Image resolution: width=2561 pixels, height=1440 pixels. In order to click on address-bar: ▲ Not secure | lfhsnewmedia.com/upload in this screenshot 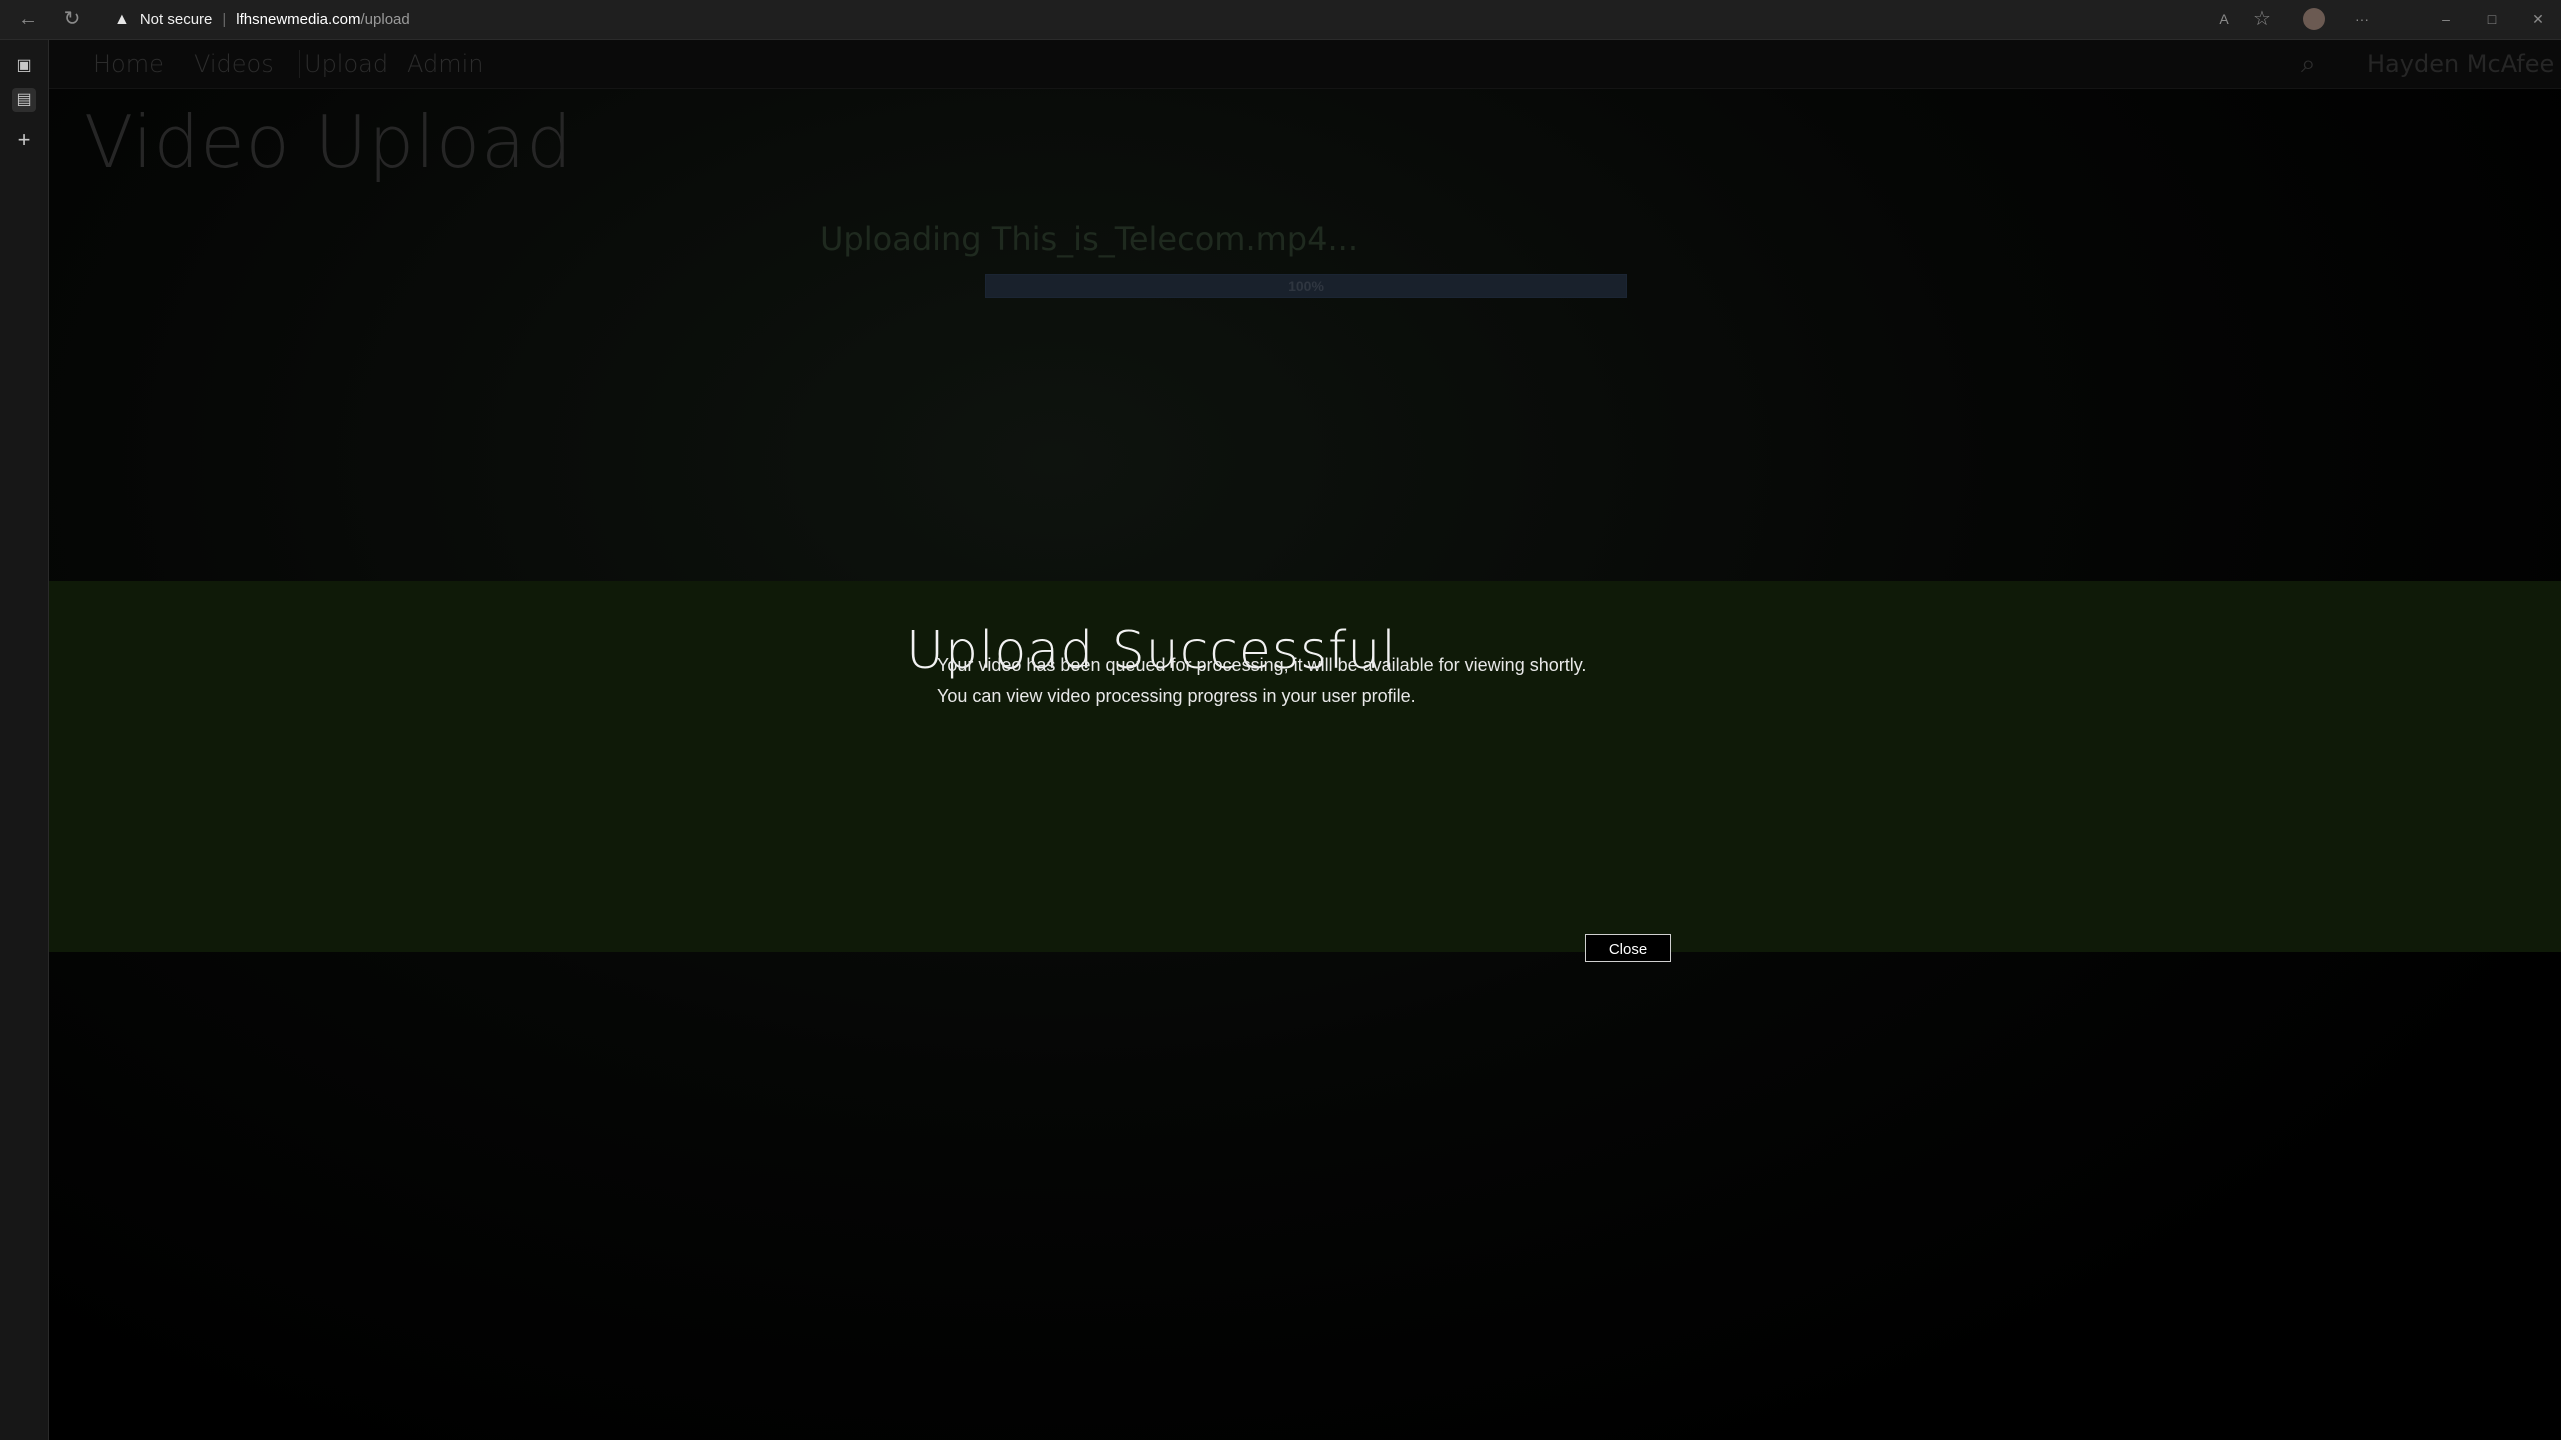, I will do `click(262, 19)`.